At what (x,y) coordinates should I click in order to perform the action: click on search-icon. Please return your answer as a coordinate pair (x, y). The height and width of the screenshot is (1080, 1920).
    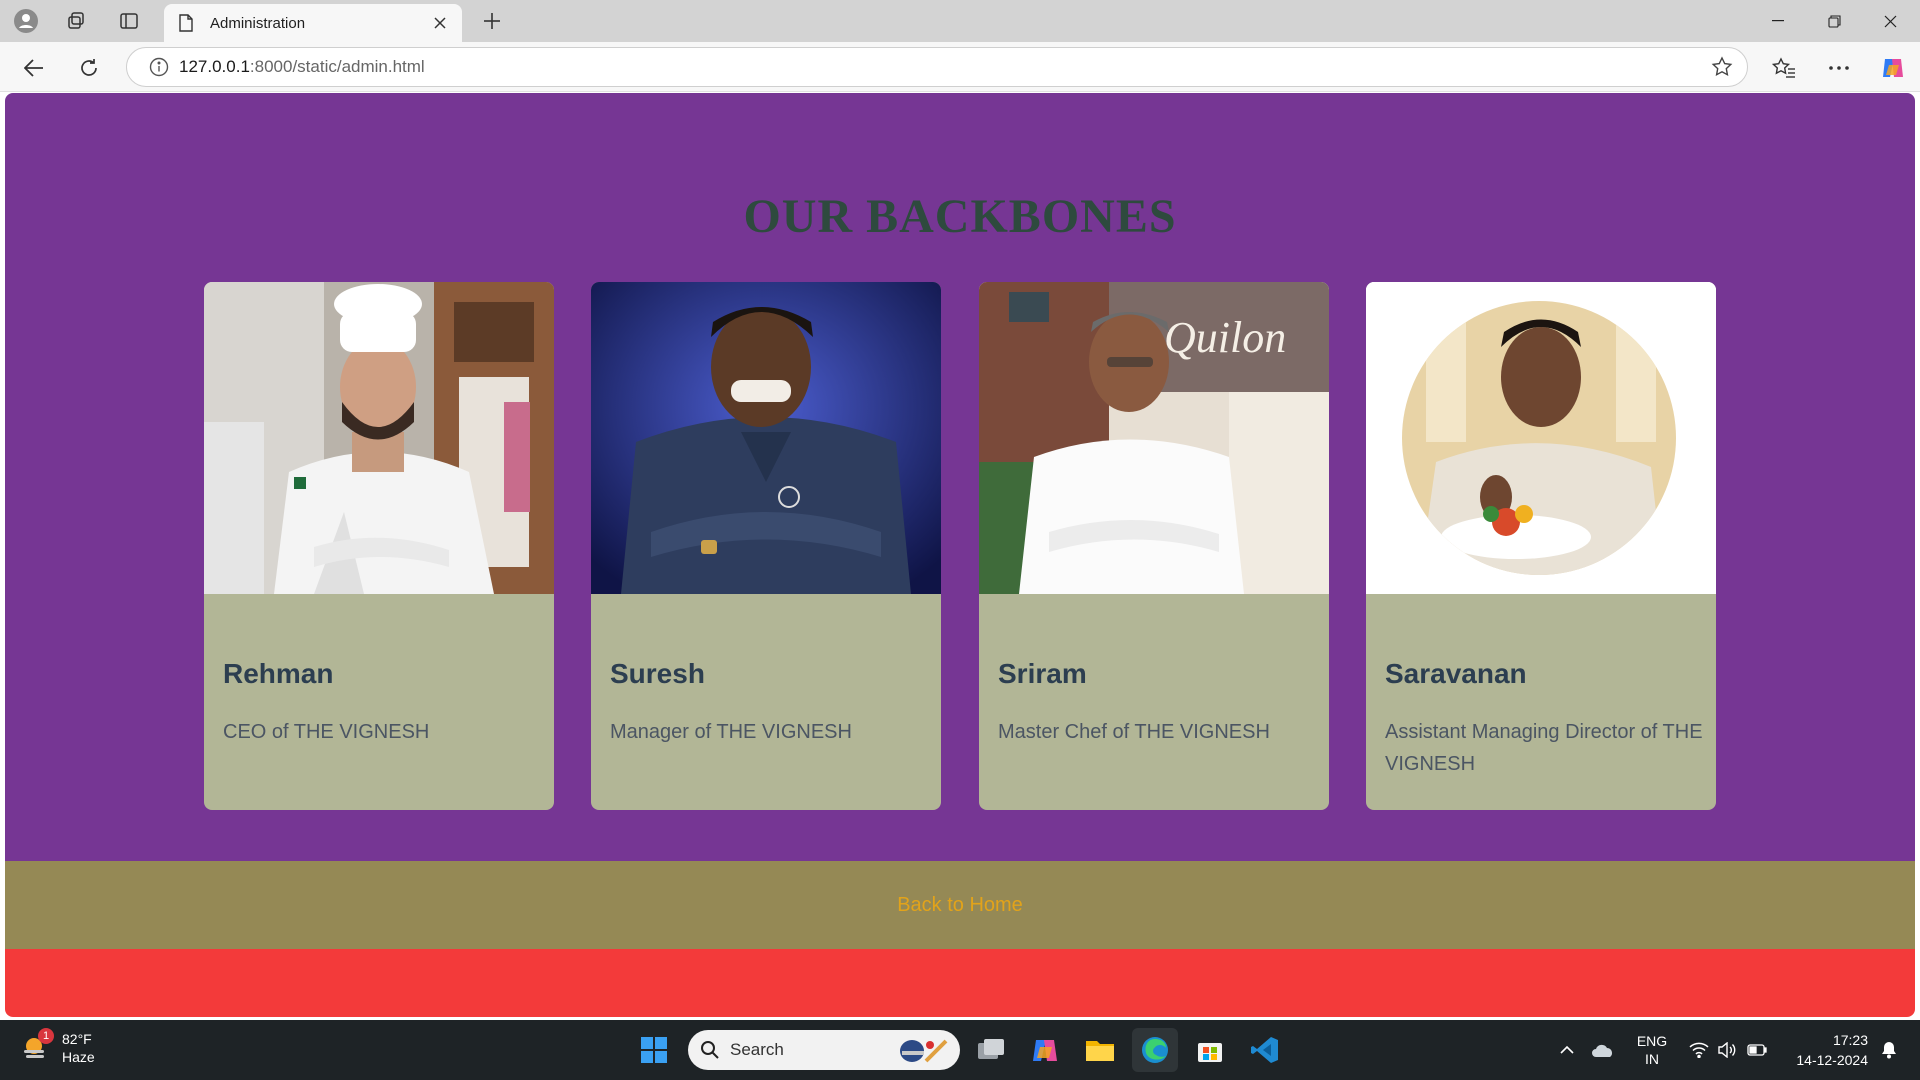
    Looking at the image, I should click on (710, 1050).